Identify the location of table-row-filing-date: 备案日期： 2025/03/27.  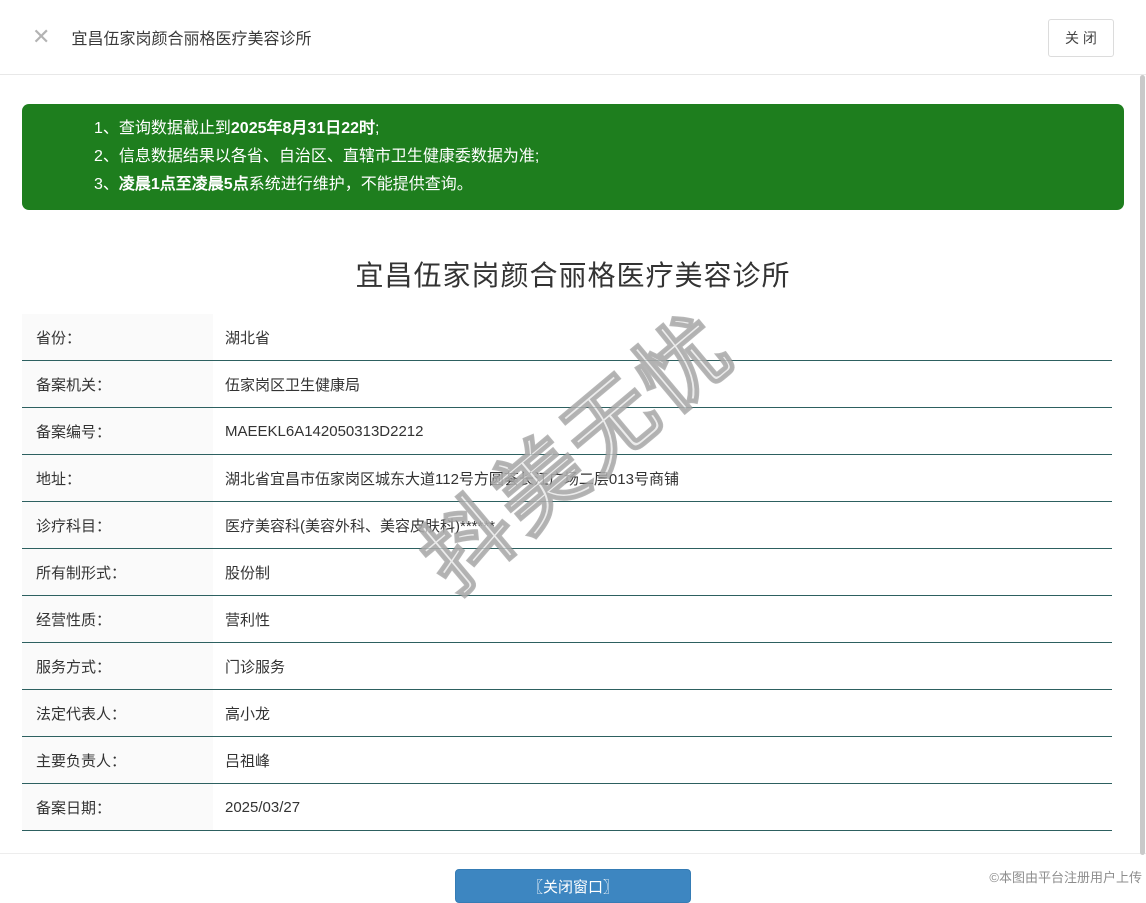
(567, 807).